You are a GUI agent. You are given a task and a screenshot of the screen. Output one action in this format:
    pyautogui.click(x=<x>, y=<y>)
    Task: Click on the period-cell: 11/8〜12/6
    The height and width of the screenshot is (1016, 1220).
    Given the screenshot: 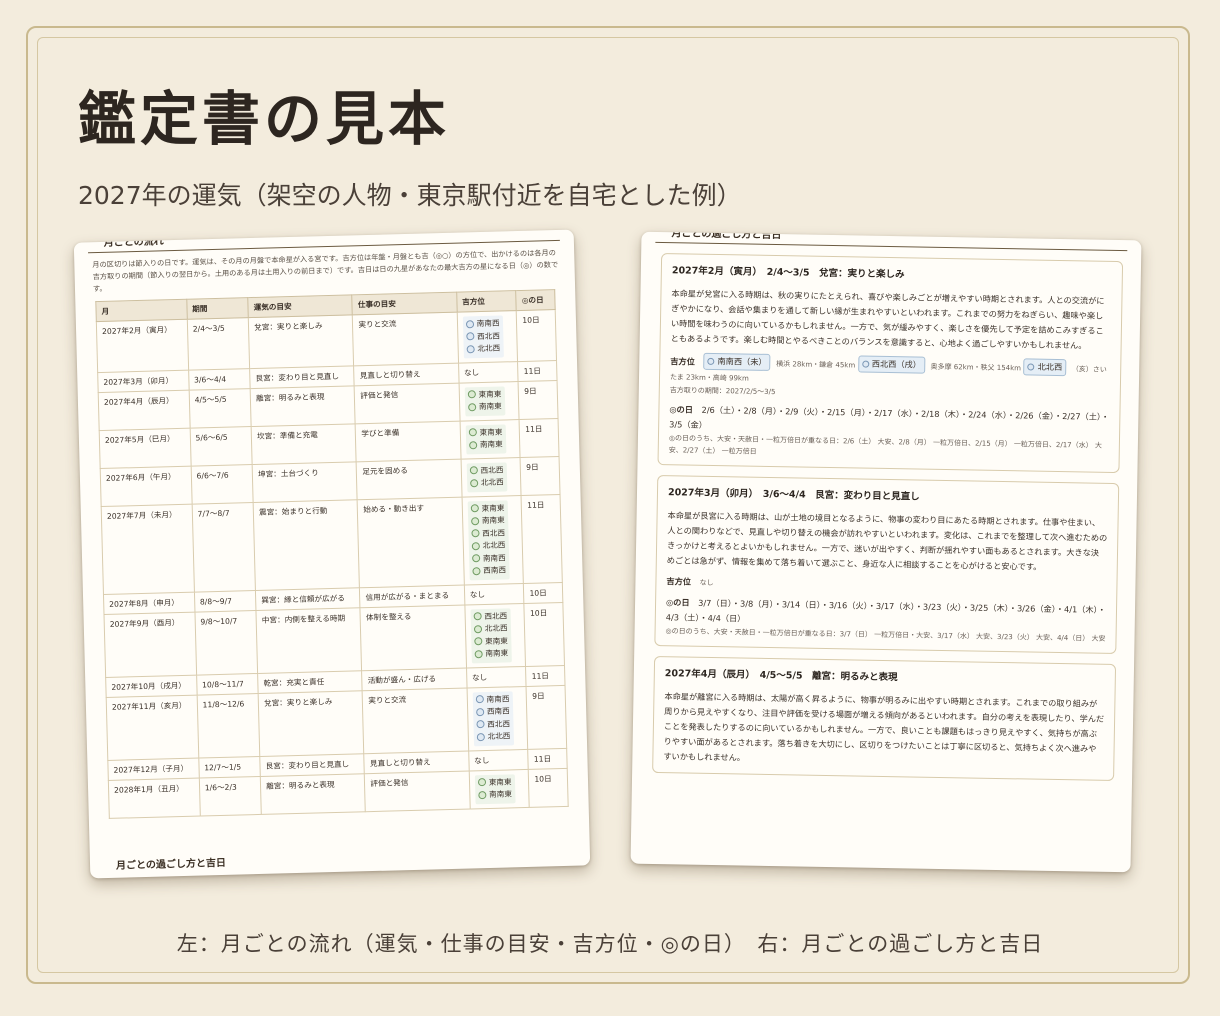 What is the action you would take?
    pyautogui.click(x=228, y=725)
    